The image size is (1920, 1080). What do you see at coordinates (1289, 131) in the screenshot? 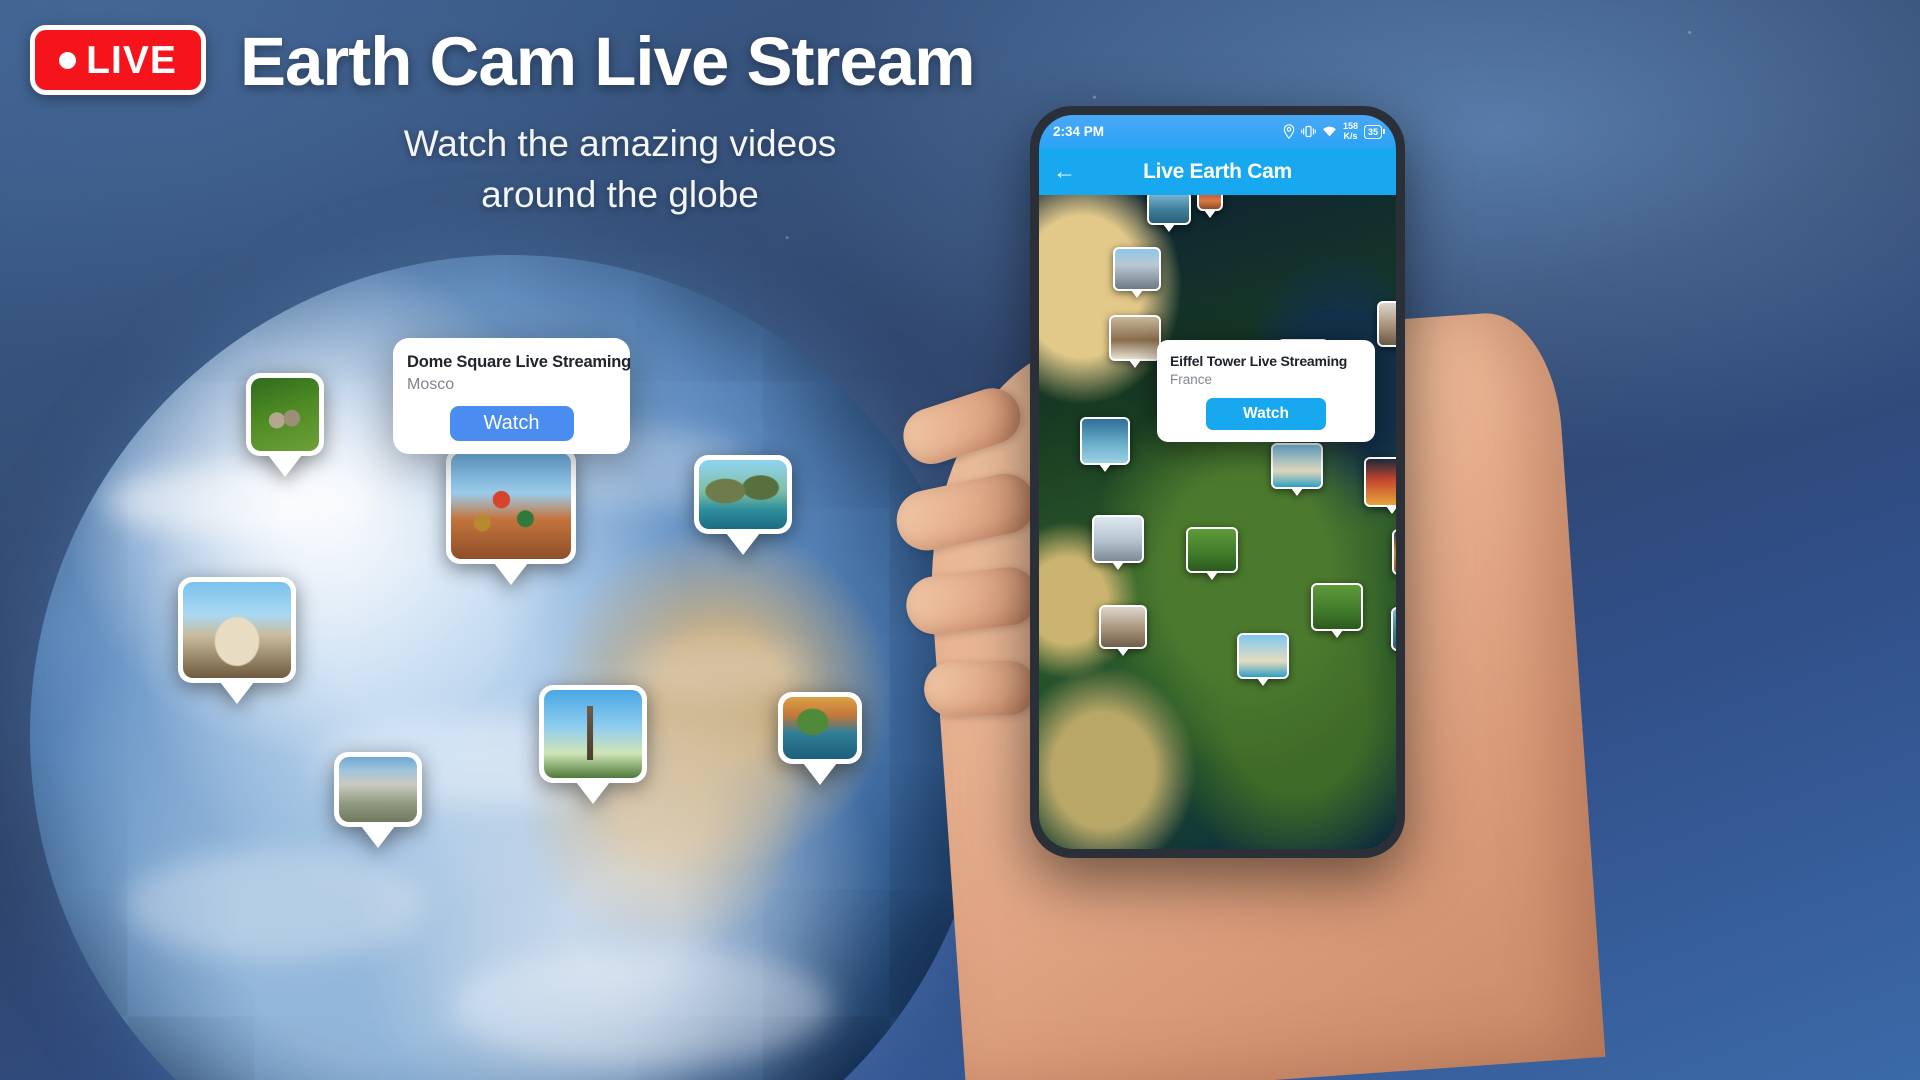
I see `location-pin-icon` at bounding box center [1289, 131].